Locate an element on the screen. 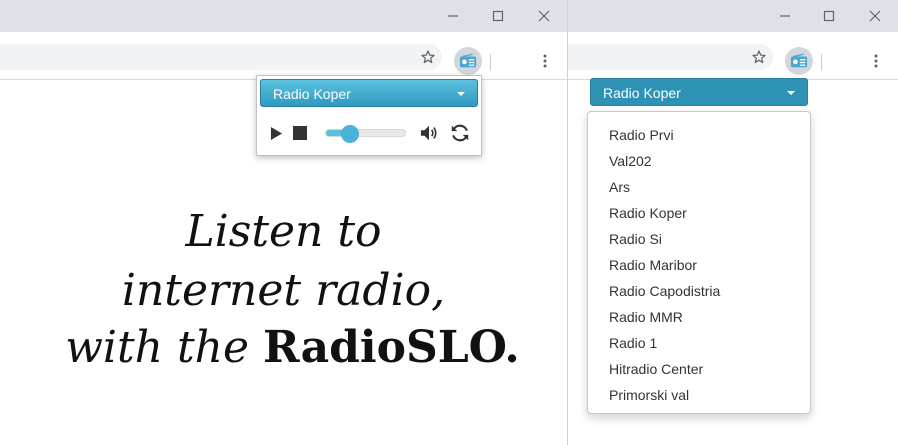 This screenshot has height=445, width=898. volume-slider is located at coordinates (365, 134).